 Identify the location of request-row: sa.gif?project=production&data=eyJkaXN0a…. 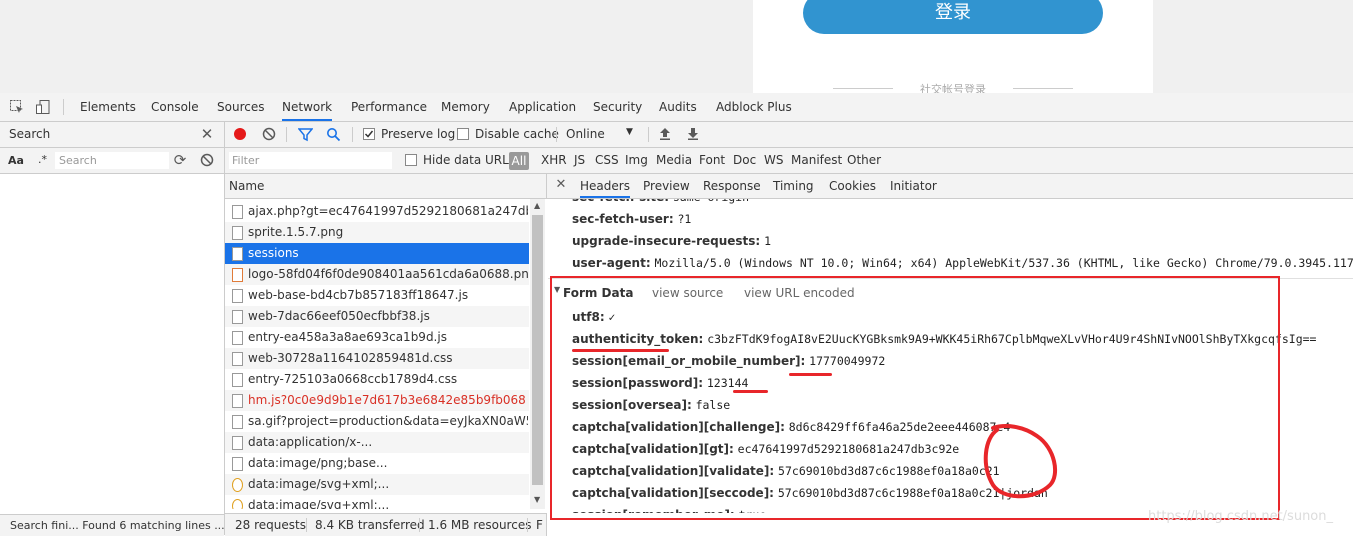
(377, 421).